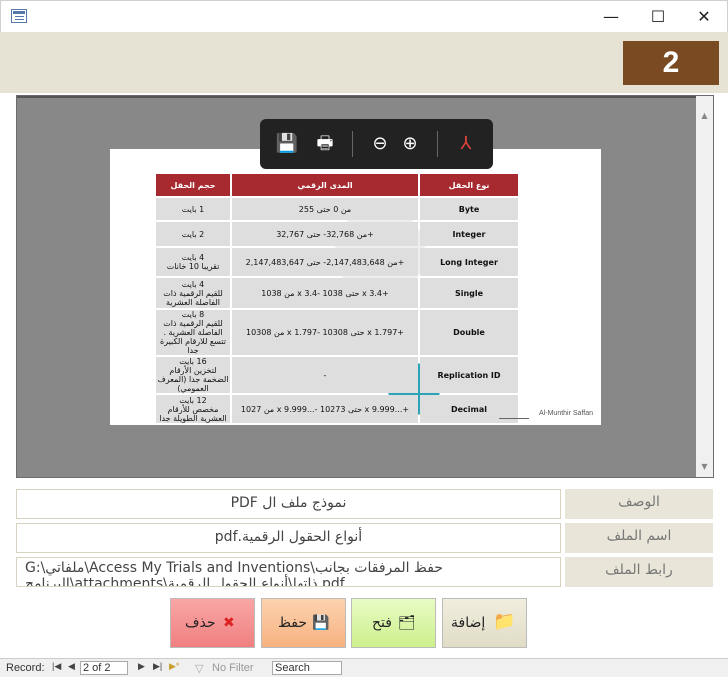  I want to click on delete-button: حذف ✖, so click(212, 623).